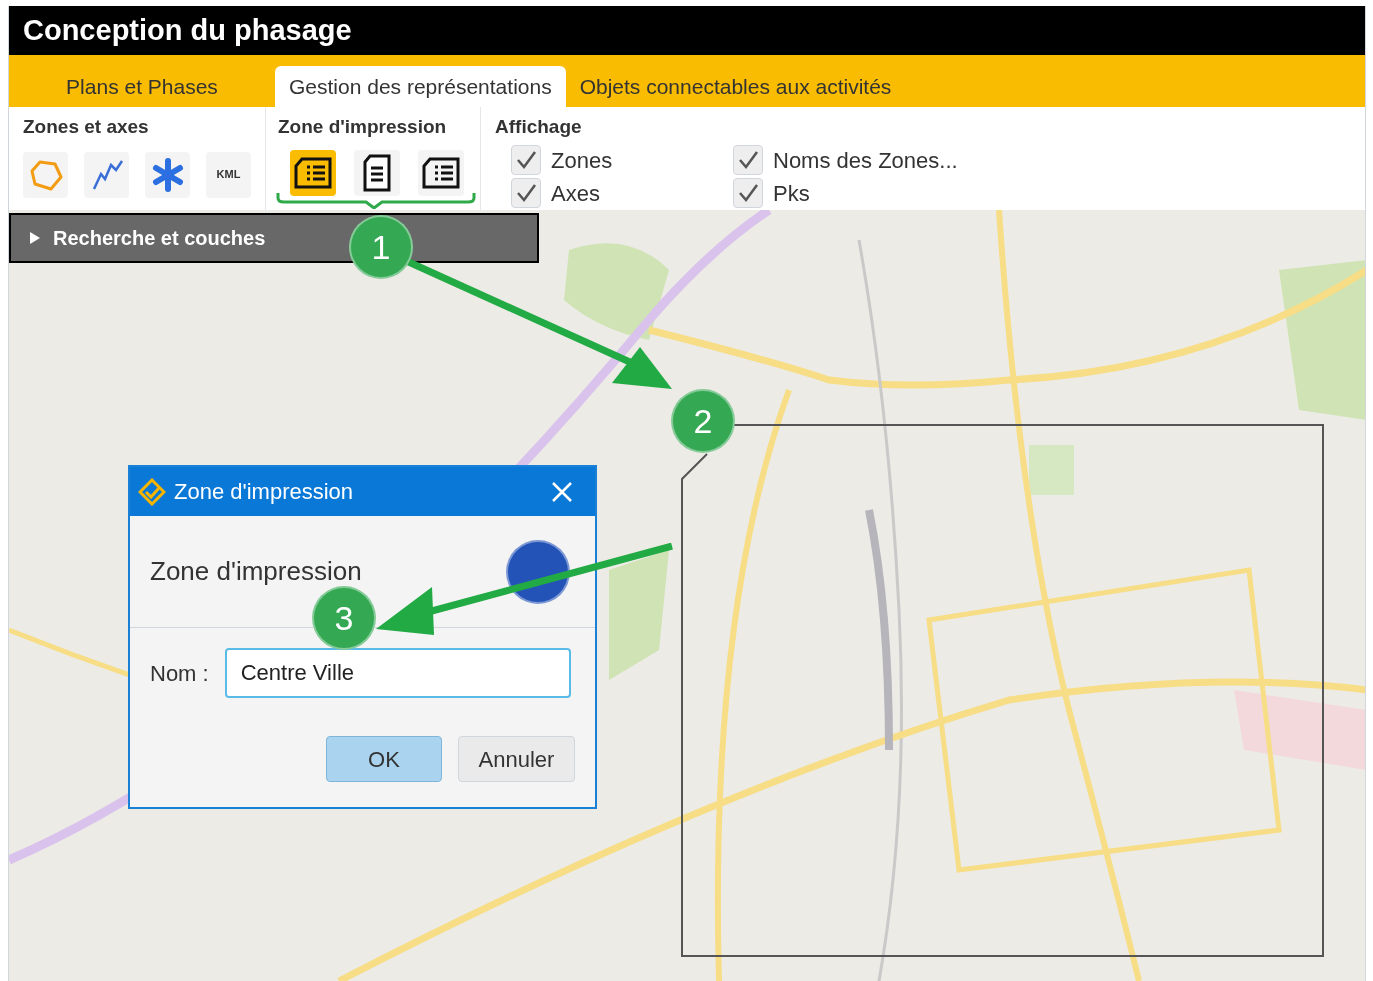 This screenshot has height=981, width=1373. Describe the element at coordinates (35, 238) in the screenshot. I see `caret-icon` at that location.